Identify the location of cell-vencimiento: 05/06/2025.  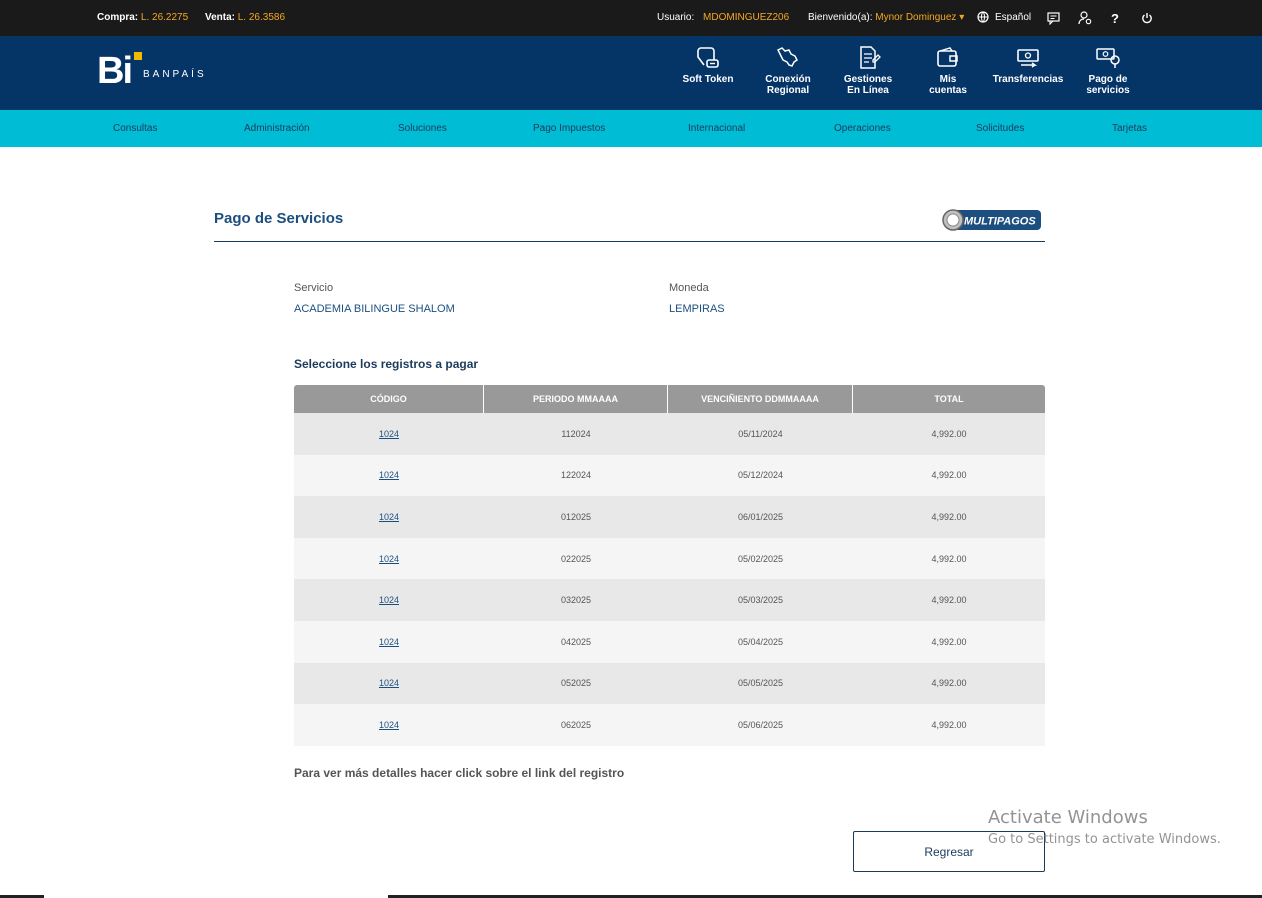
(760, 724).